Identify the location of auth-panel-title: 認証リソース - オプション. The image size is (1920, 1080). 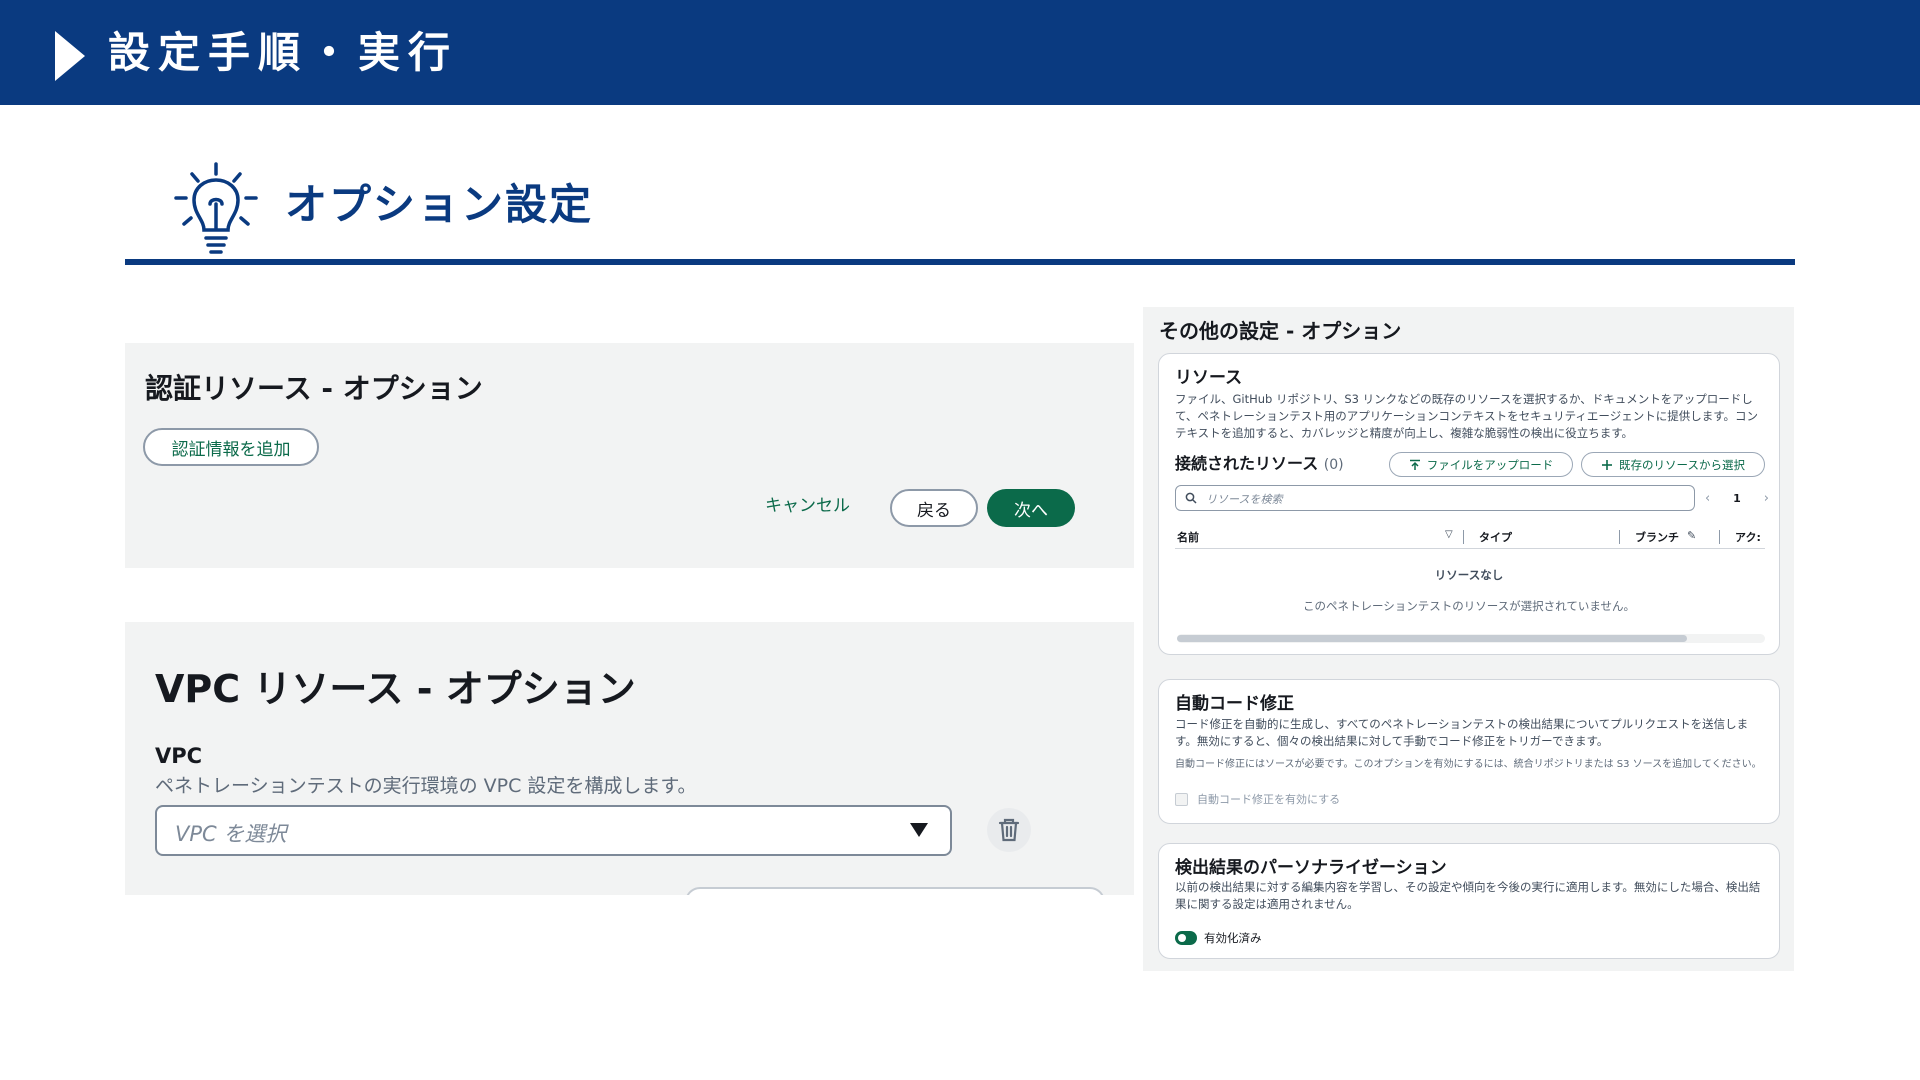
(314, 388).